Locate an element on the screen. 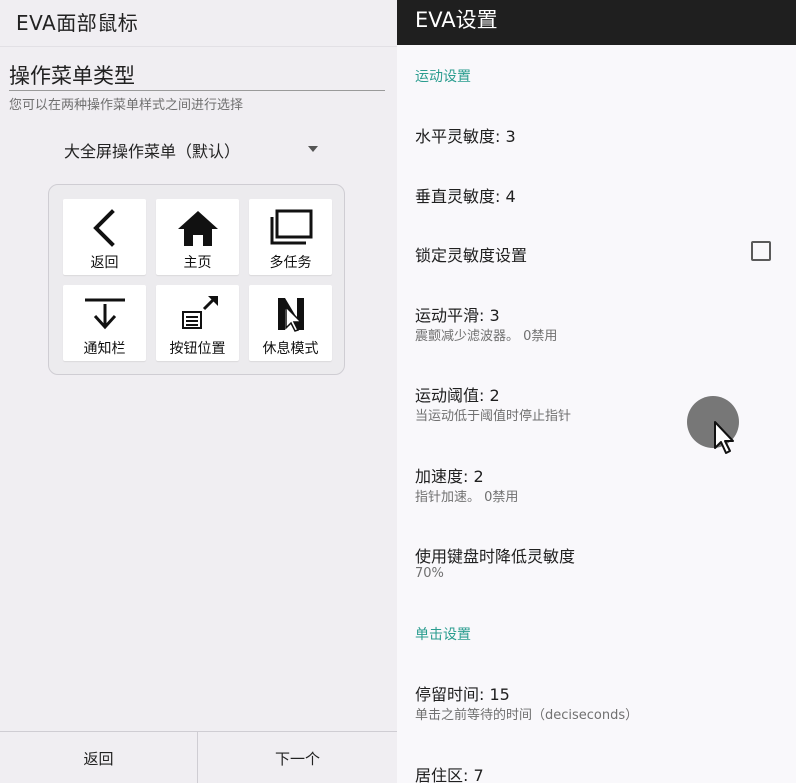 Image resolution: width=796 pixels, height=783 pixels. tile-label: 主页 is located at coordinates (197, 263).